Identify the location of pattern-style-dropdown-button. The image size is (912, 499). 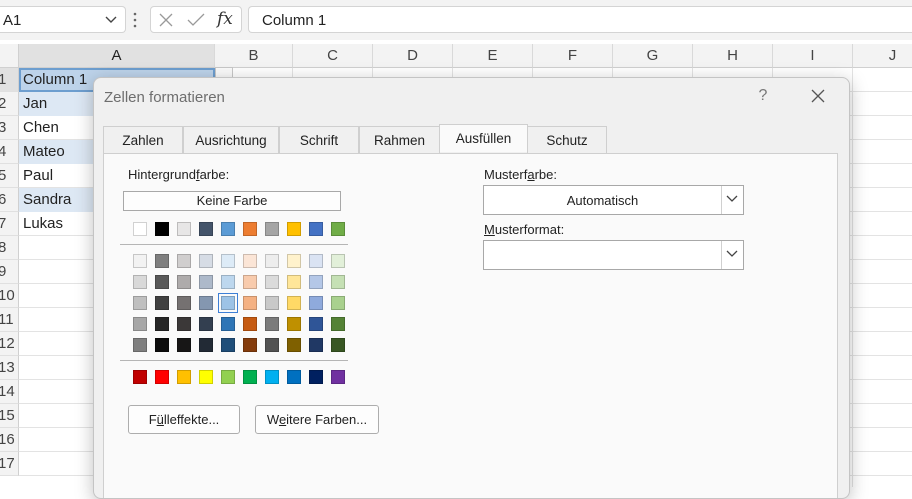
(732, 255).